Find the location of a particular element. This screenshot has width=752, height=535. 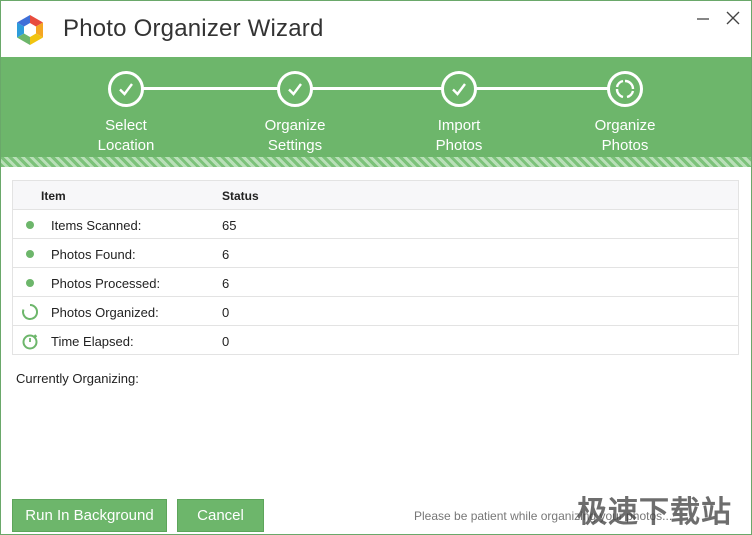

spinner-icon is located at coordinates (625, 89).